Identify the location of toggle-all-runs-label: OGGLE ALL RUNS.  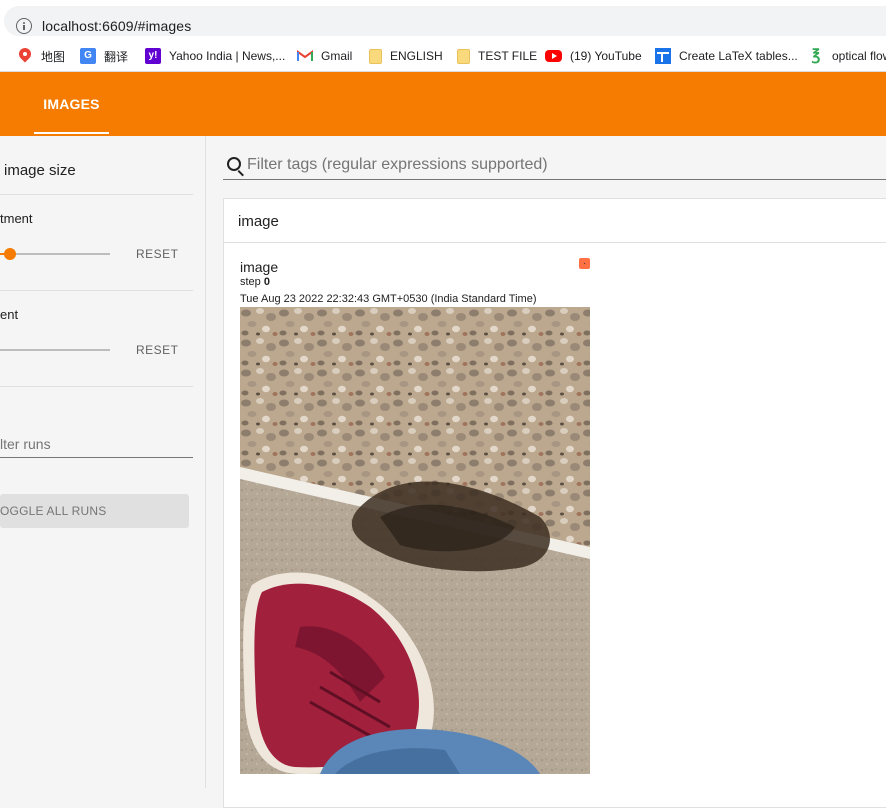
(53, 511).